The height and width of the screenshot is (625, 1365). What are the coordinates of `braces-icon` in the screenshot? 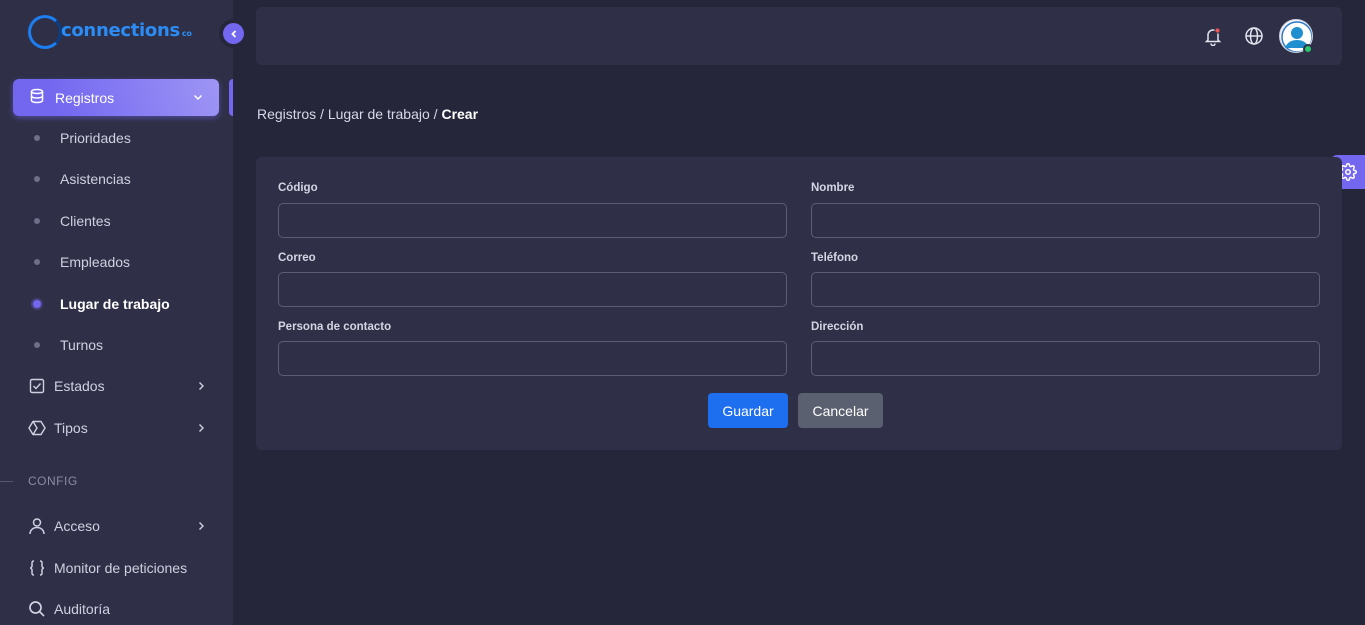 It's located at (37, 568).